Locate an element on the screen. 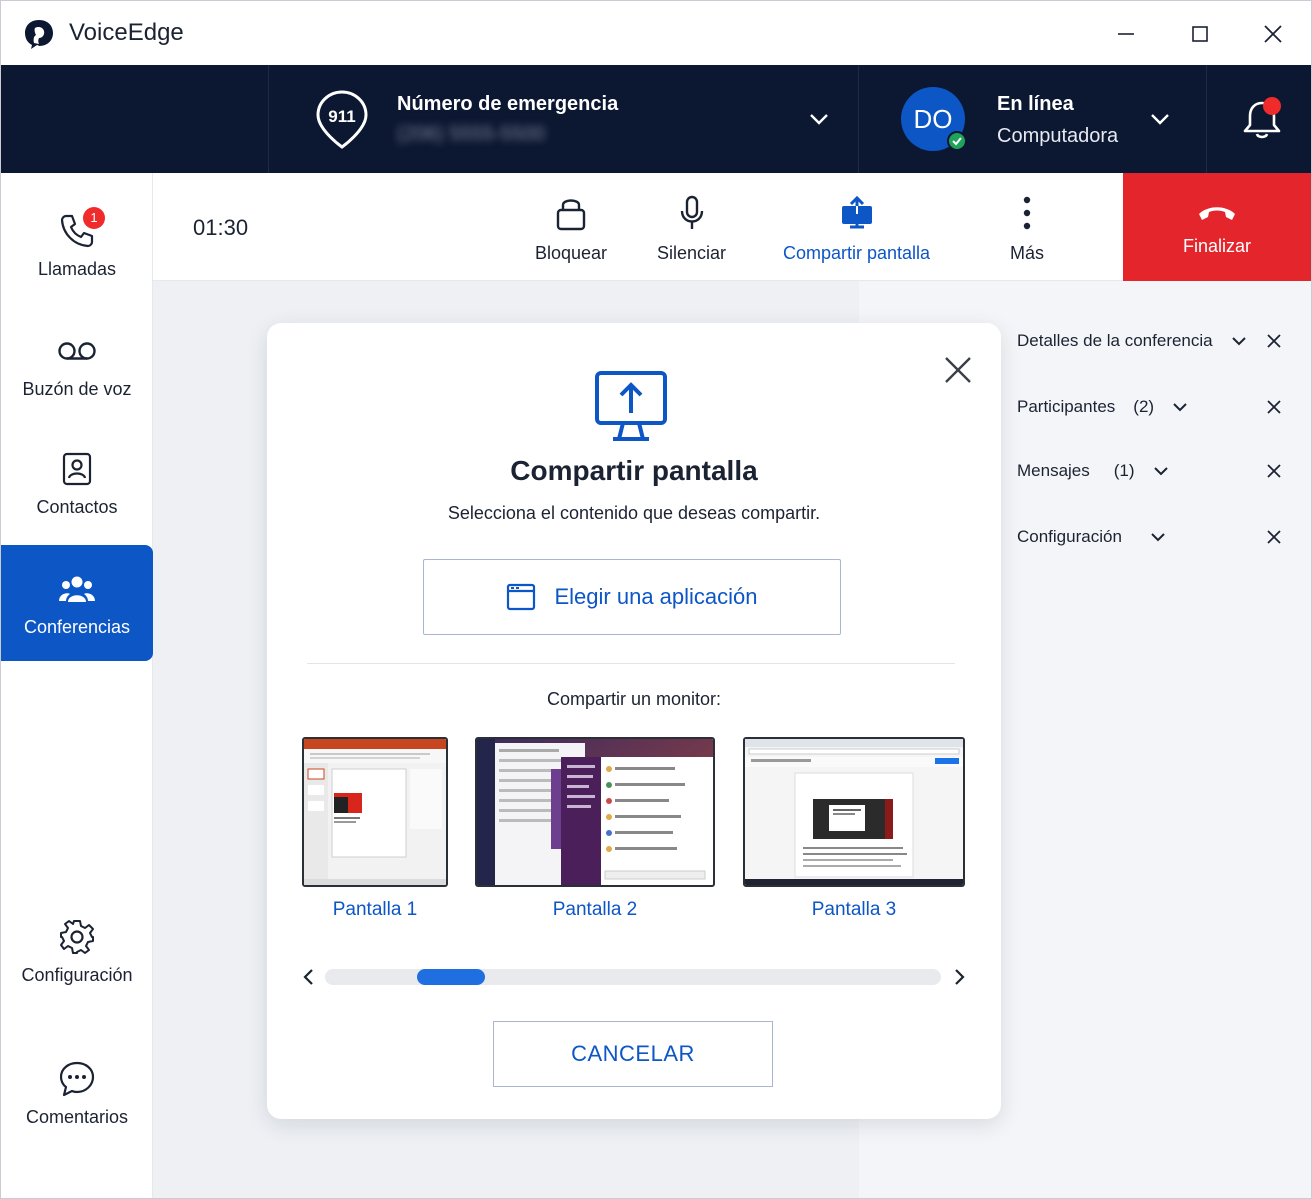  emergency-chevron-down-icon is located at coordinates (819, 119).